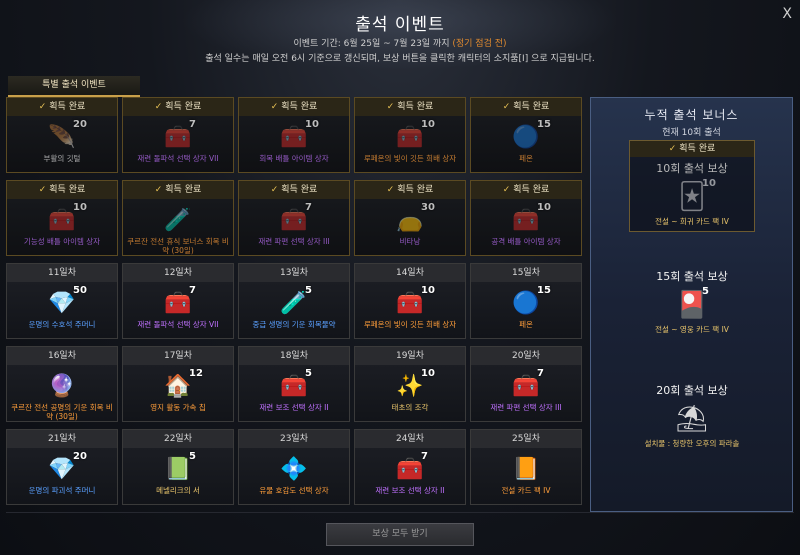 This screenshot has height=555, width=800. I want to click on day-reward-cell: 13일차 🧪 5 중급 생명의 기운 회복물약, so click(294, 301).